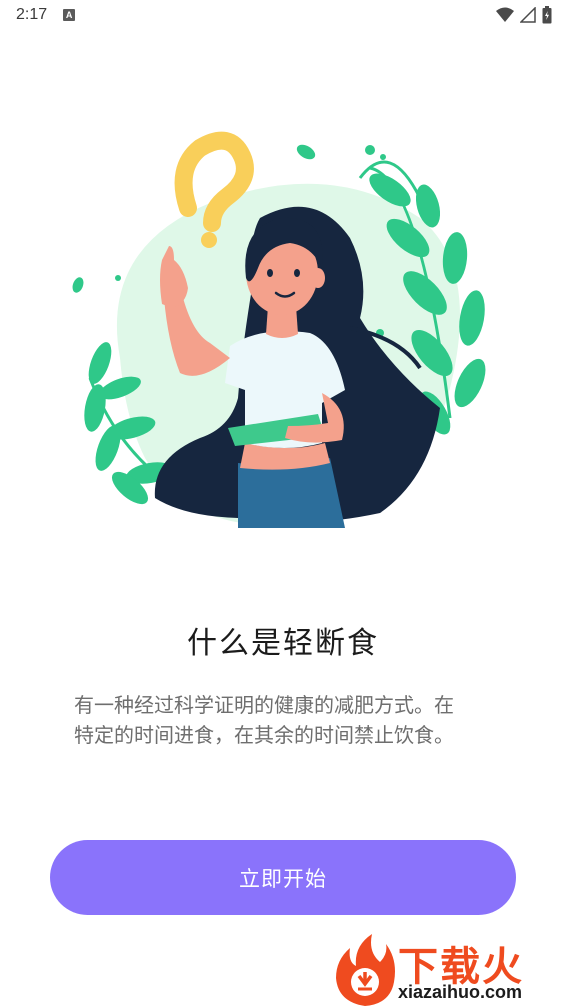 Image resolution: width=566 pixels, height=1008 pixels. What do you see at coordinates (283, 15) in the screenshot?
I see `status-bar: 2:17 A` at bounding box center [283, 15].